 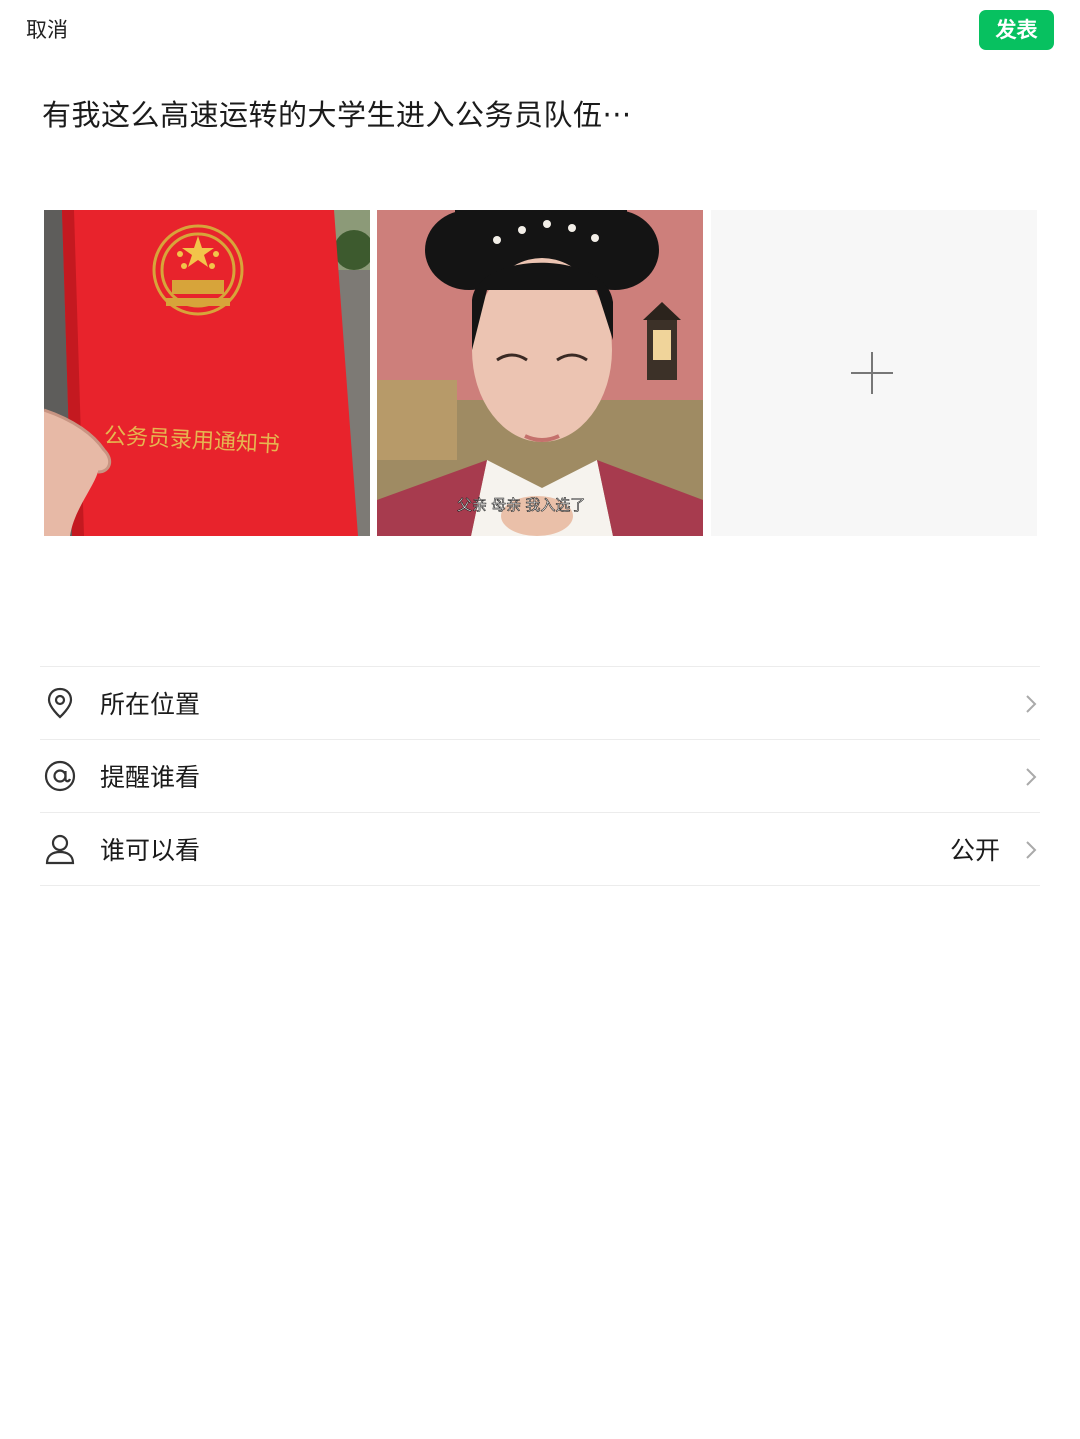 What do you see at coordinates (974, 850) in the screenshot?
I see `visibility-value: 公开` at bounding box center [974, 850].